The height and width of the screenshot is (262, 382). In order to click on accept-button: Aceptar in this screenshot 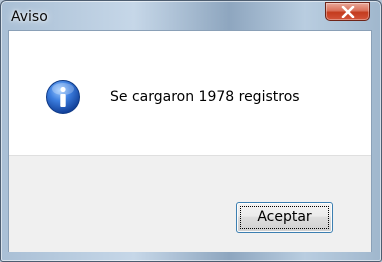, I will do `click(284, 217)`.